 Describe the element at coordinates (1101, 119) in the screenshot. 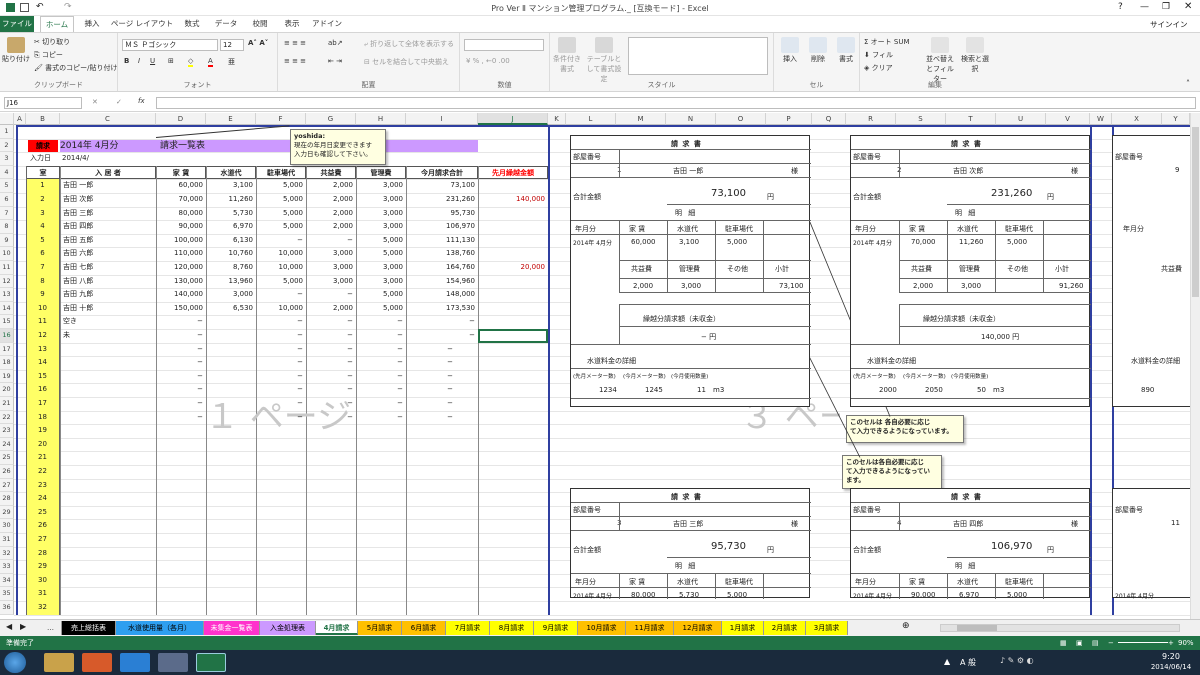

I see `column-header-w: W` at that location.